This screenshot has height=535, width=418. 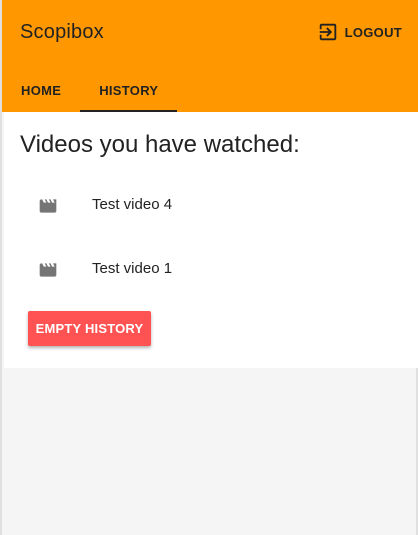 I want to click on app-brand: Scopibox, so click(x=62, y=32).